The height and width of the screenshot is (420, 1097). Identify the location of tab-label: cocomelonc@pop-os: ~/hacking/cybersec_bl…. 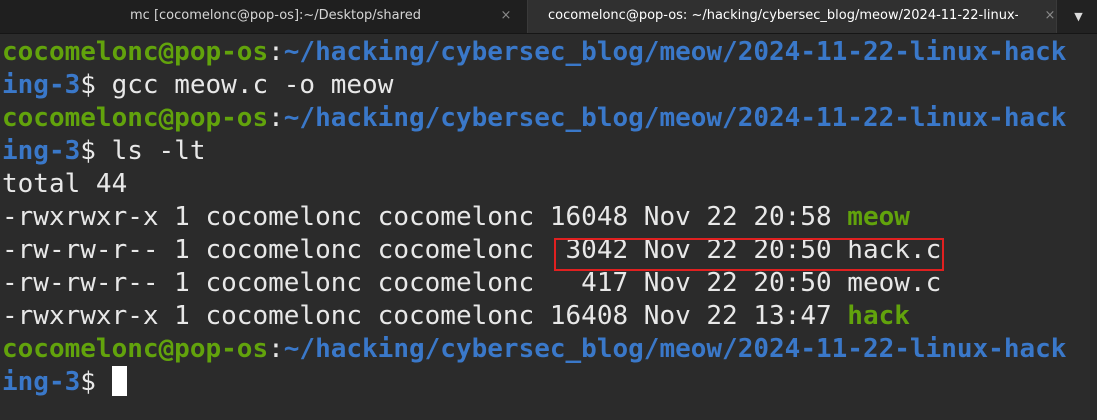
(783, 15).